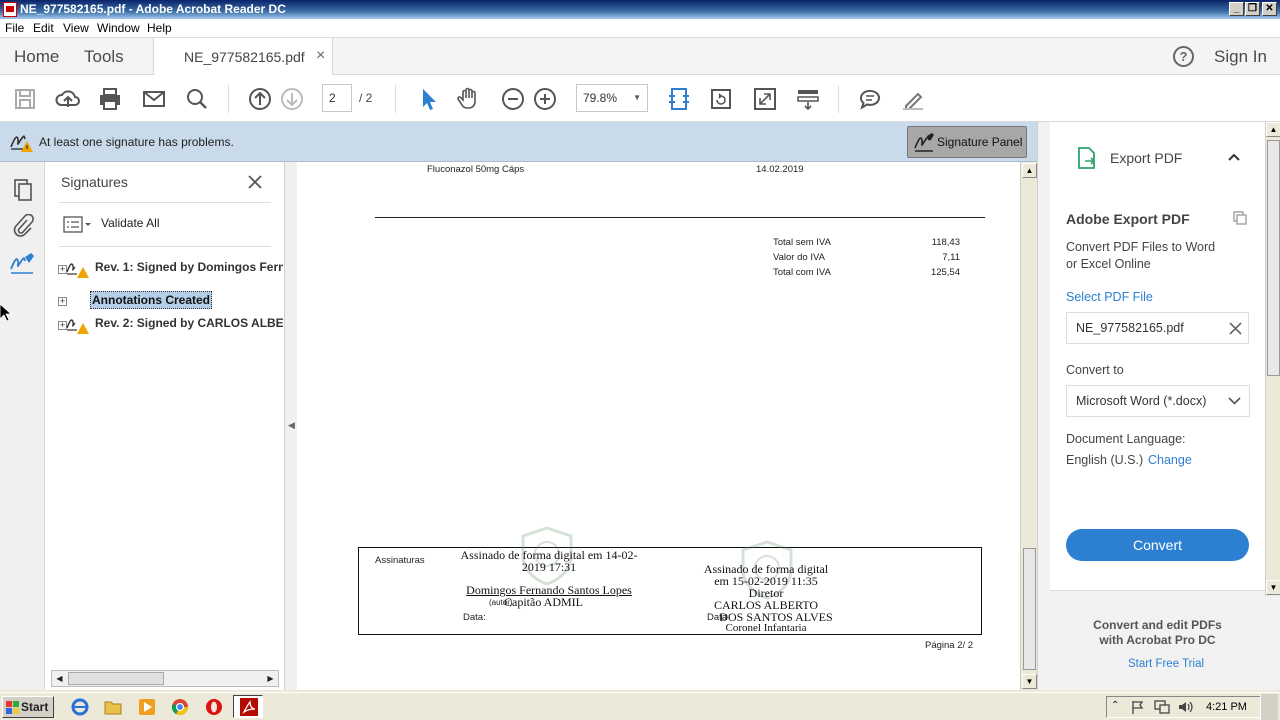  What do you see at coordinates (80, 707) in the screenshot?
I see `internet-explorer-icon` at bounding box center [80, 707].